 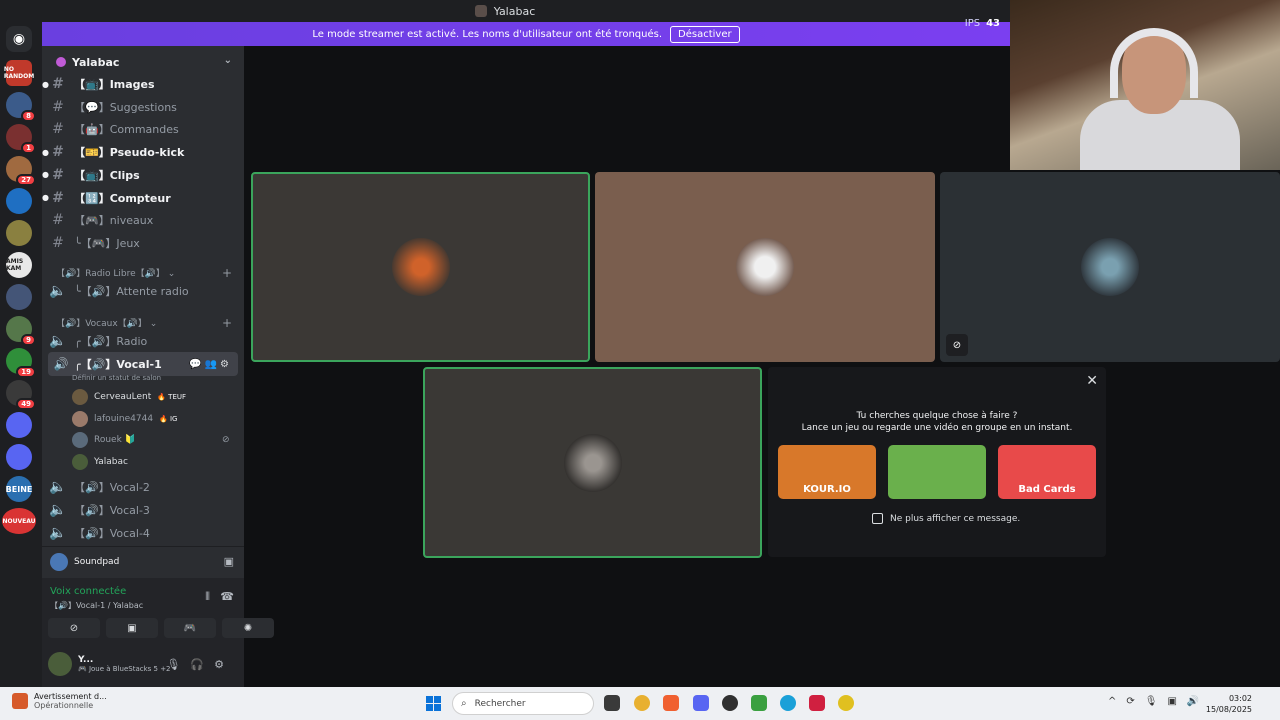 What do you see at coordinates (143, 364) in the screenshot?
I see `voice-channel-vocal1: 🔊 ╭【🔊】Vocal-1 💬👥⚙` at bounding box center [143, 364].